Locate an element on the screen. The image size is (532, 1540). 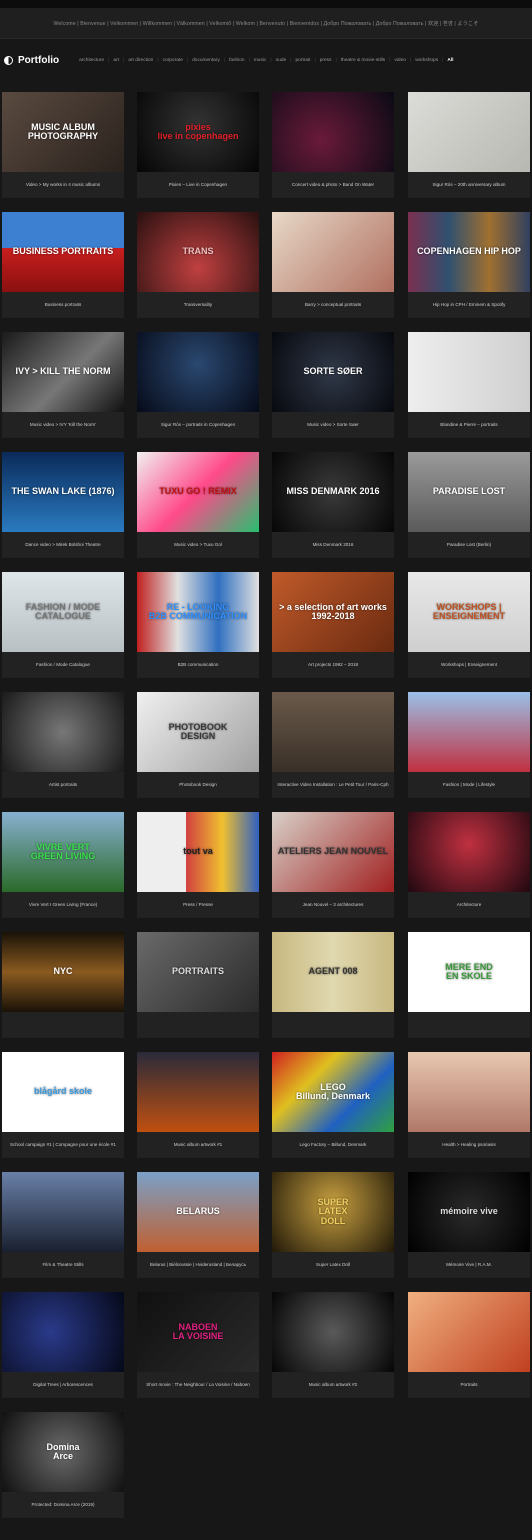
portfolio-caption: Portraits is located at coordinates (469, 1385).